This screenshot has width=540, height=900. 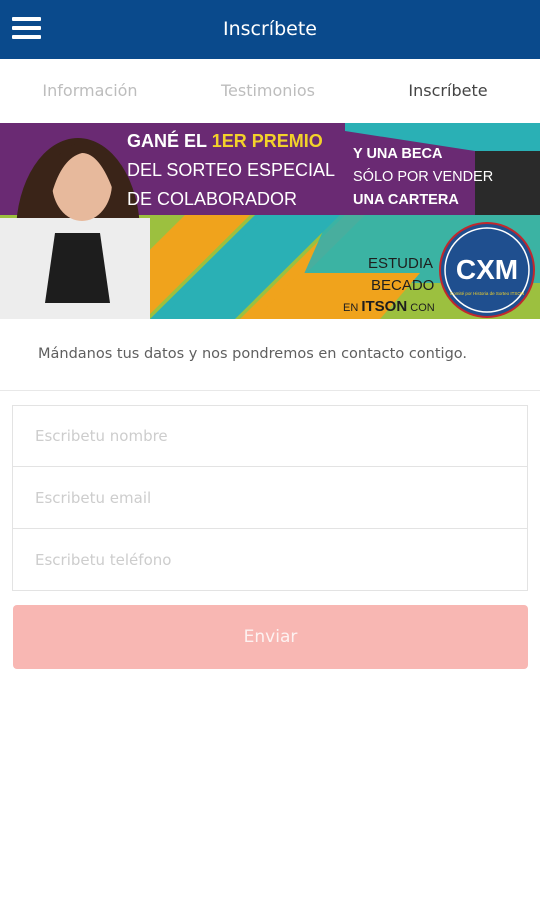 I want to click on banner-line3: DE COLABORADOR, so click(x=212, y=199).